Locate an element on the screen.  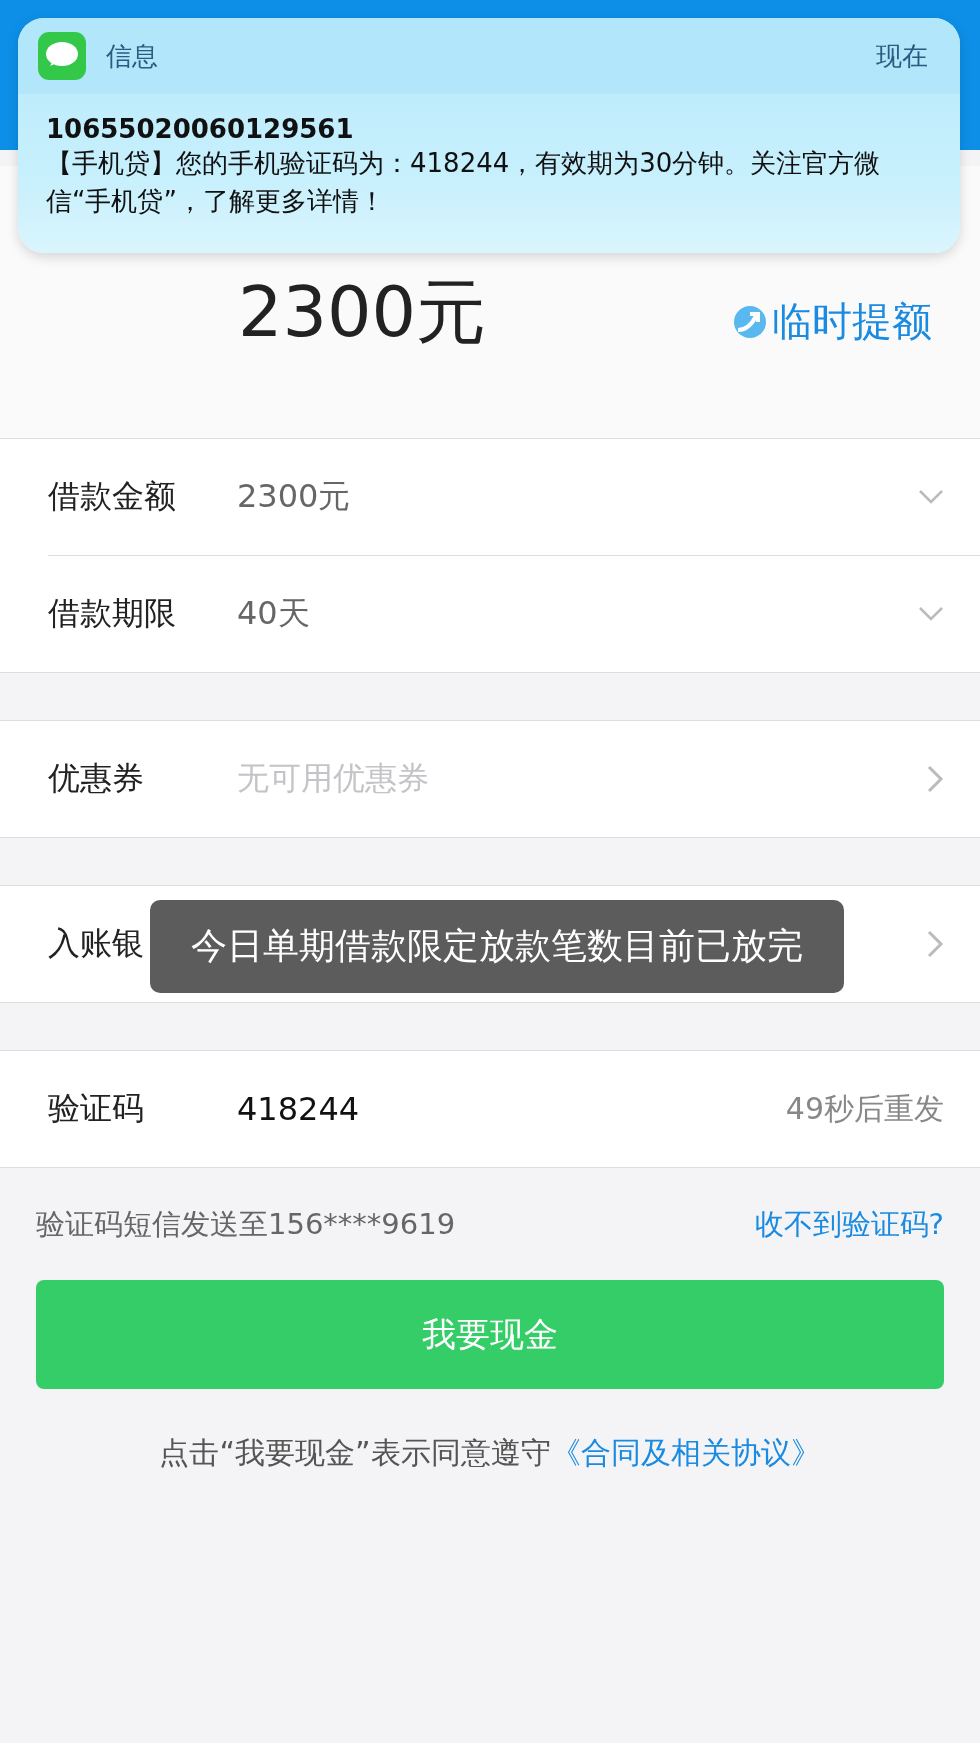
toast-message: 今日单期借款限定放款笔数目前已放完 is located at coordinates (497, 946).